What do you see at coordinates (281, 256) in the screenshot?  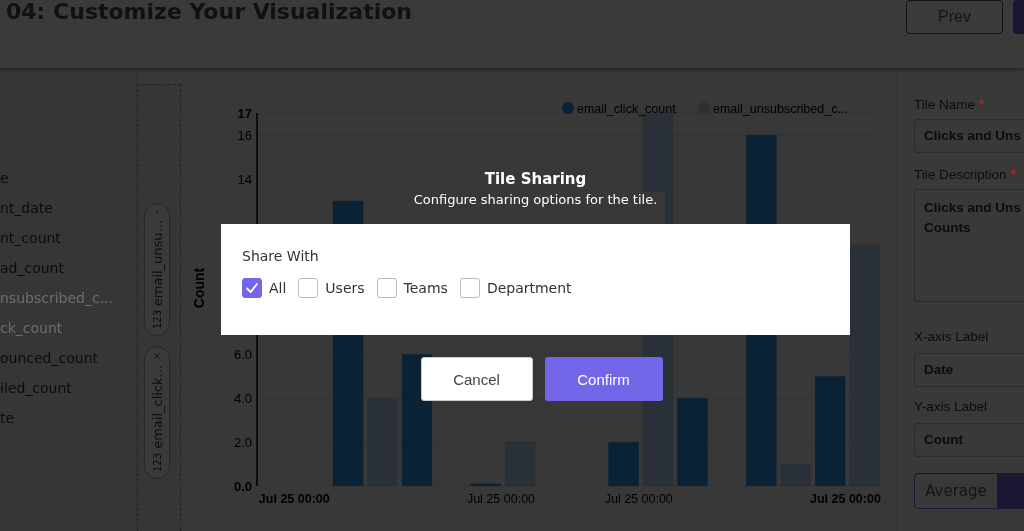 I see `section-label: Share With` at bounding box center [281, 256].